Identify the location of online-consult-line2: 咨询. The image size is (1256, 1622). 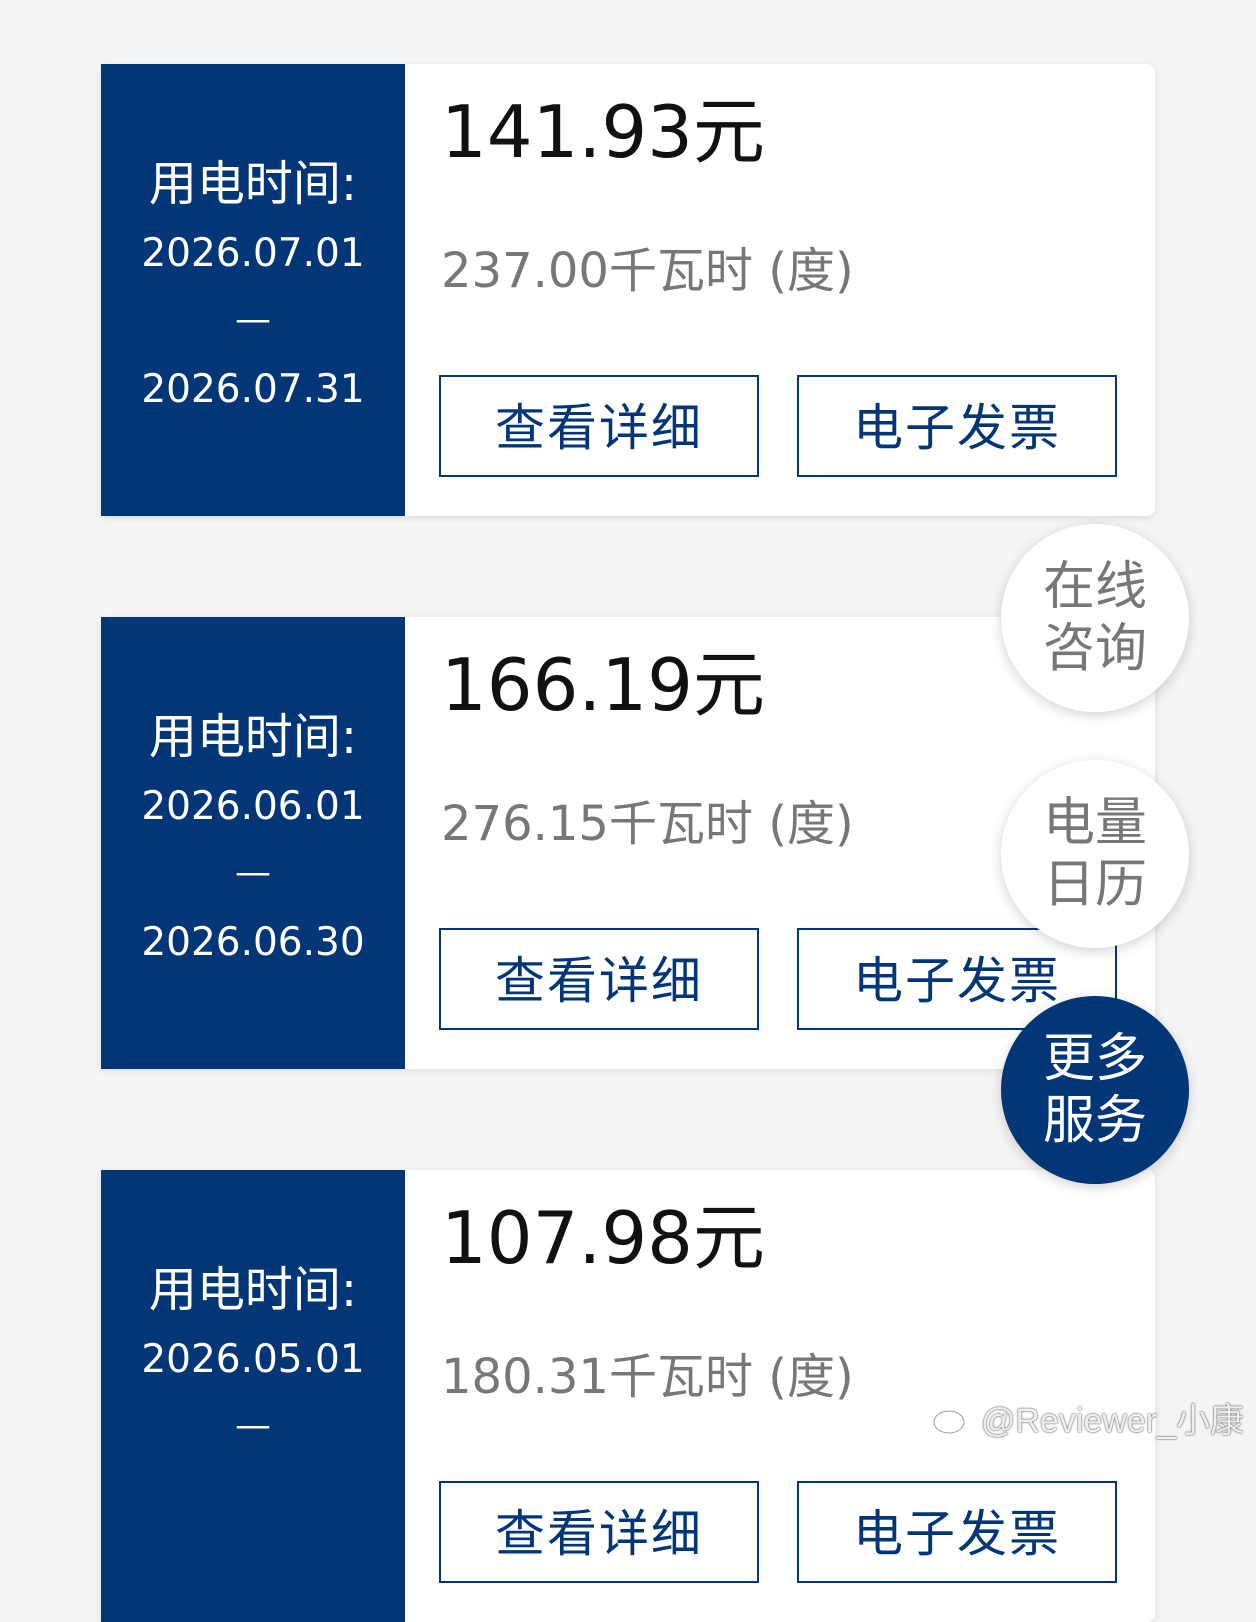
(1094, 649).